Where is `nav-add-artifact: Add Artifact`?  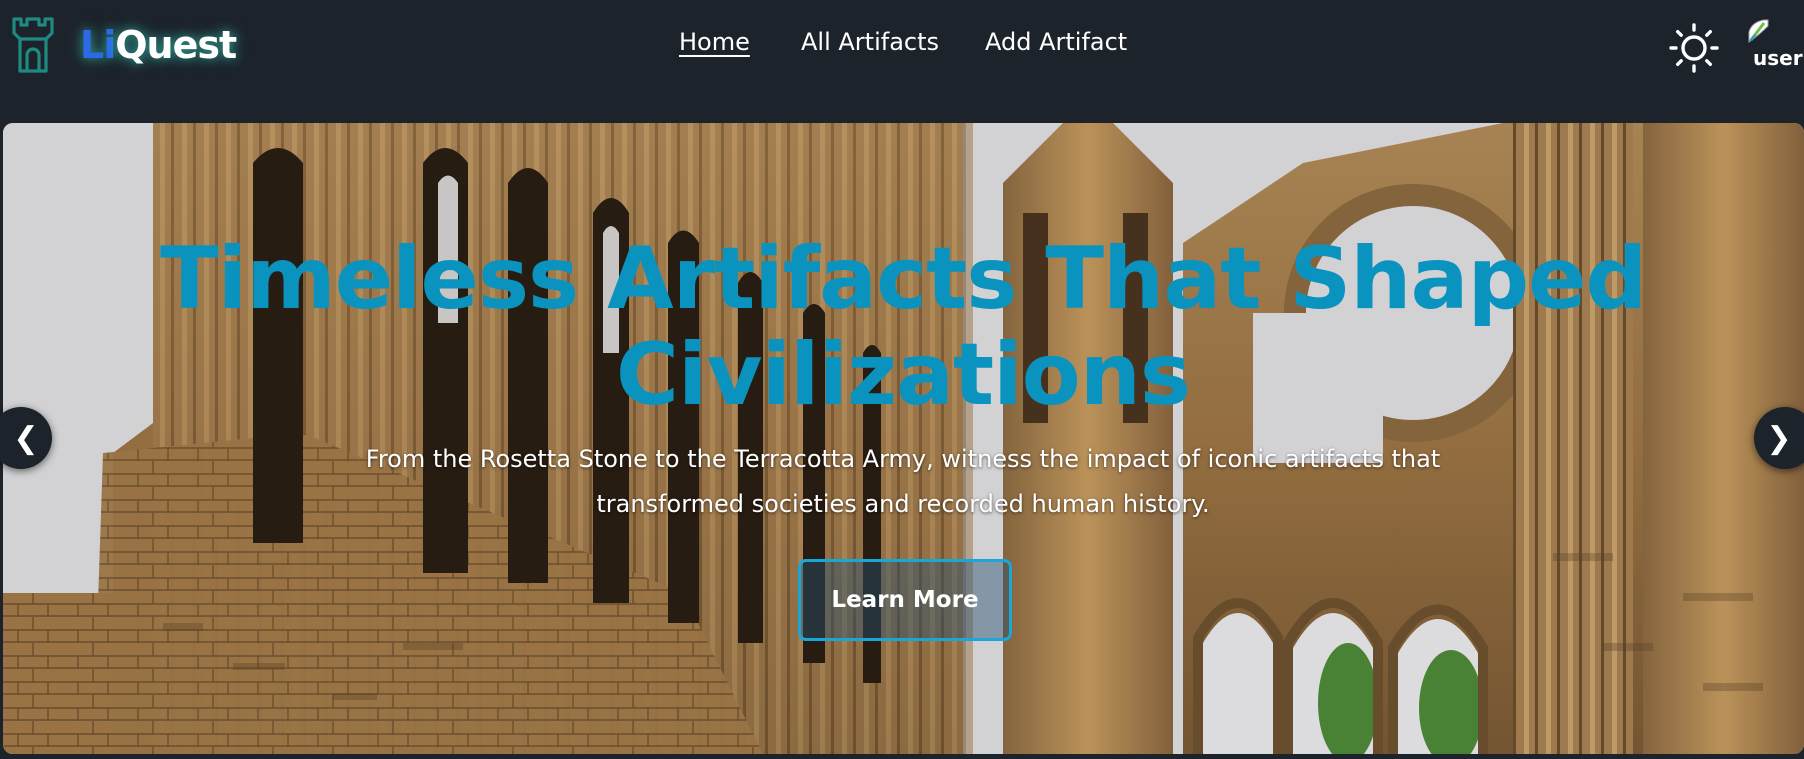 nav-add-artifact: Add Artifact is located at coordinates (1065, 42).